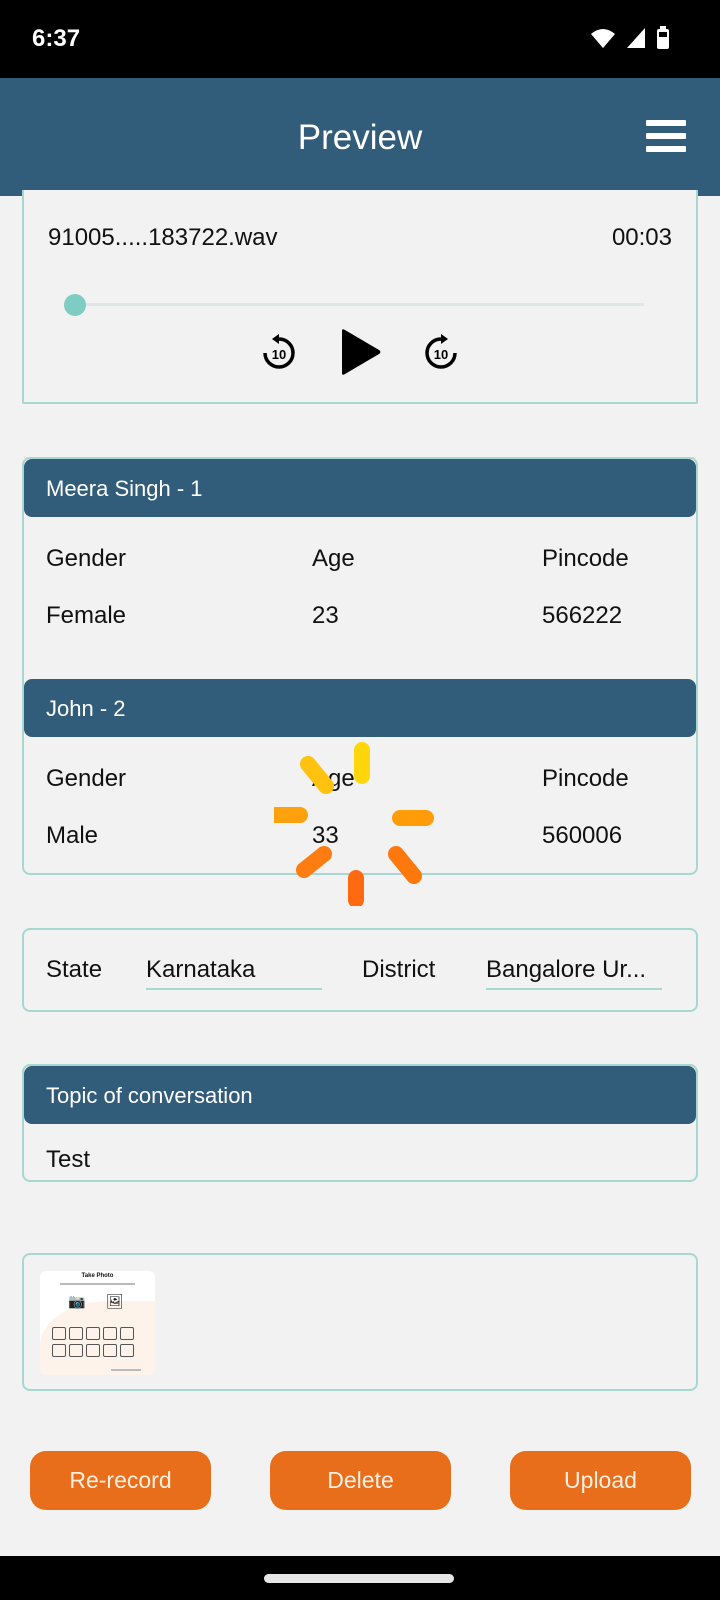  I want to click on play-button, so click(360, 352).